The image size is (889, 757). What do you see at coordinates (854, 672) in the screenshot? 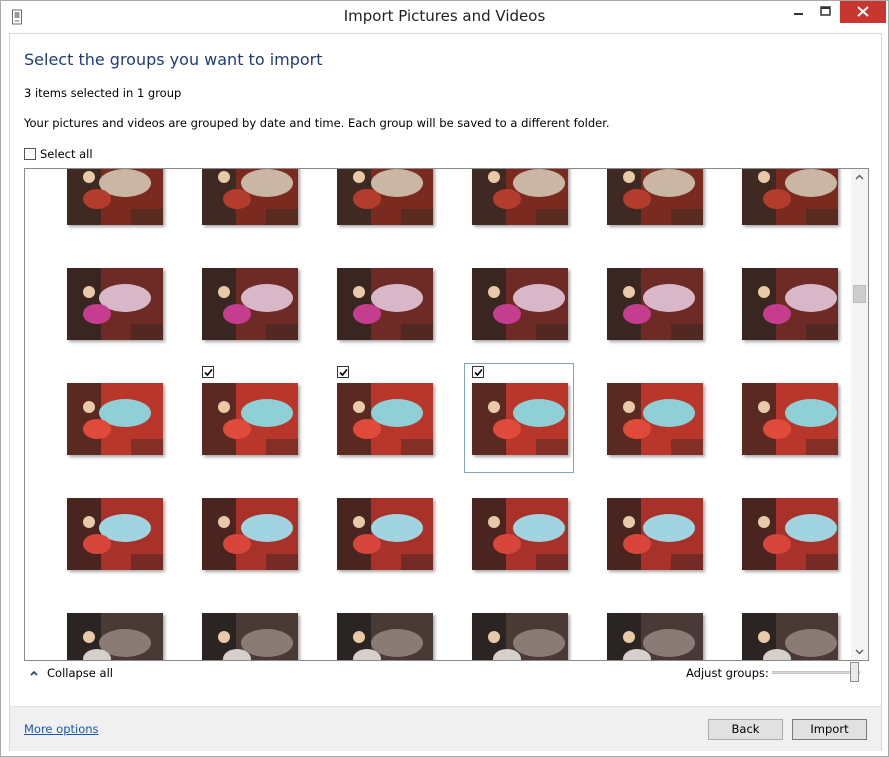
I see `adjust-groups-slider-handle` at bounding box center [854, 672].